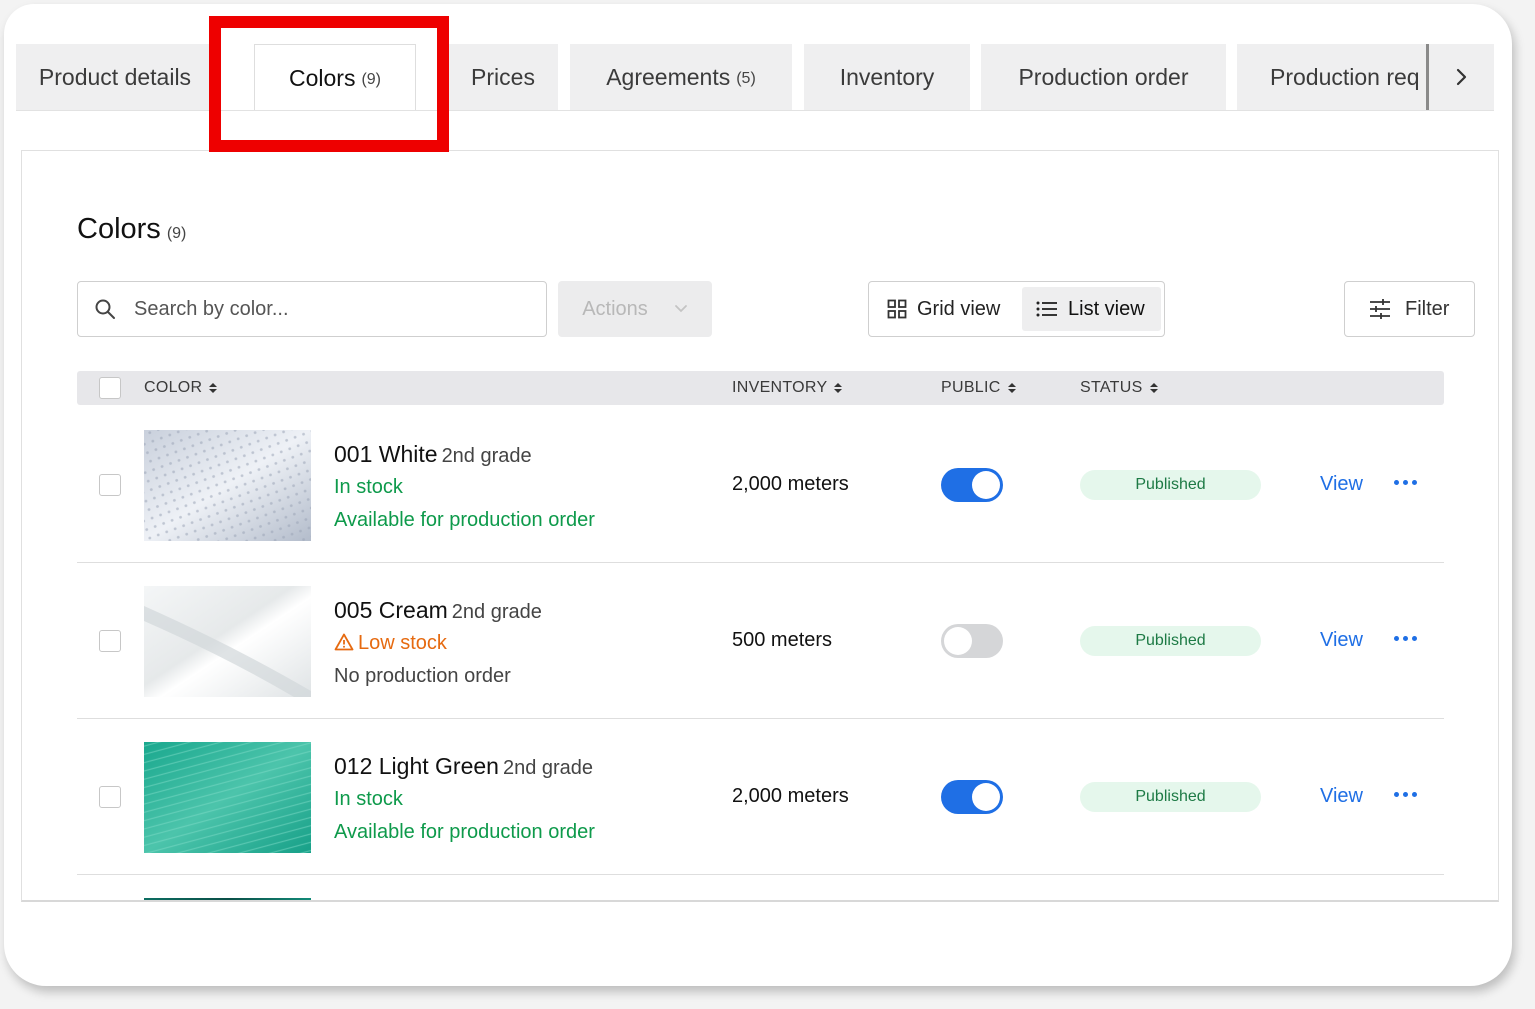 The height and width of the screenshot is (1009, 1535). I want to click on color-name: 005 Cream, so click(391, 610).